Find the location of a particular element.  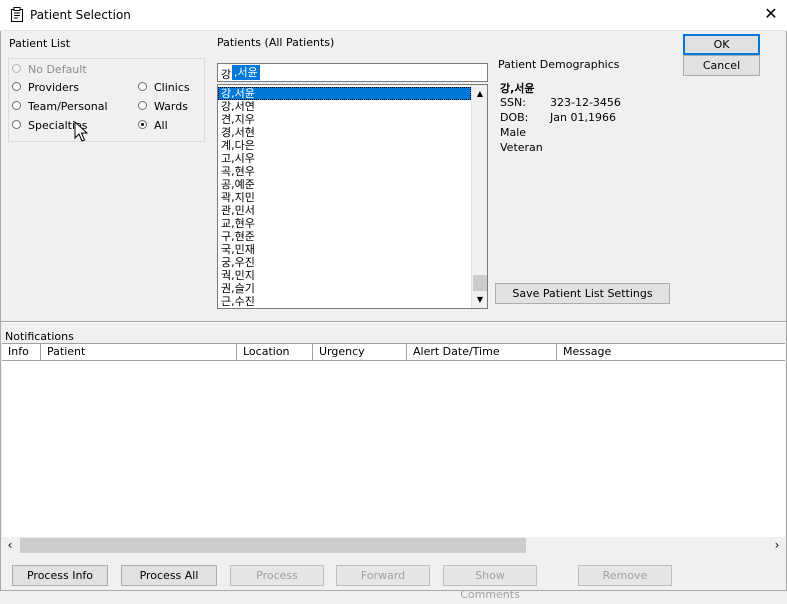

search-typed-text: 강 is located at coordinates (226, 74).